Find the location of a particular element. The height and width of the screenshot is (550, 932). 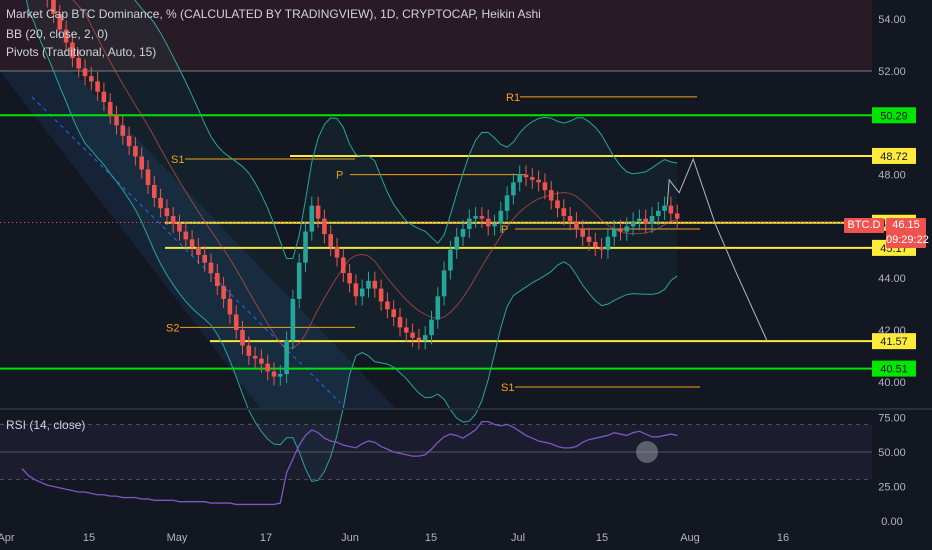

bb-legend: BB (20, close, 2, 0) is located at coordinates (57, 34).